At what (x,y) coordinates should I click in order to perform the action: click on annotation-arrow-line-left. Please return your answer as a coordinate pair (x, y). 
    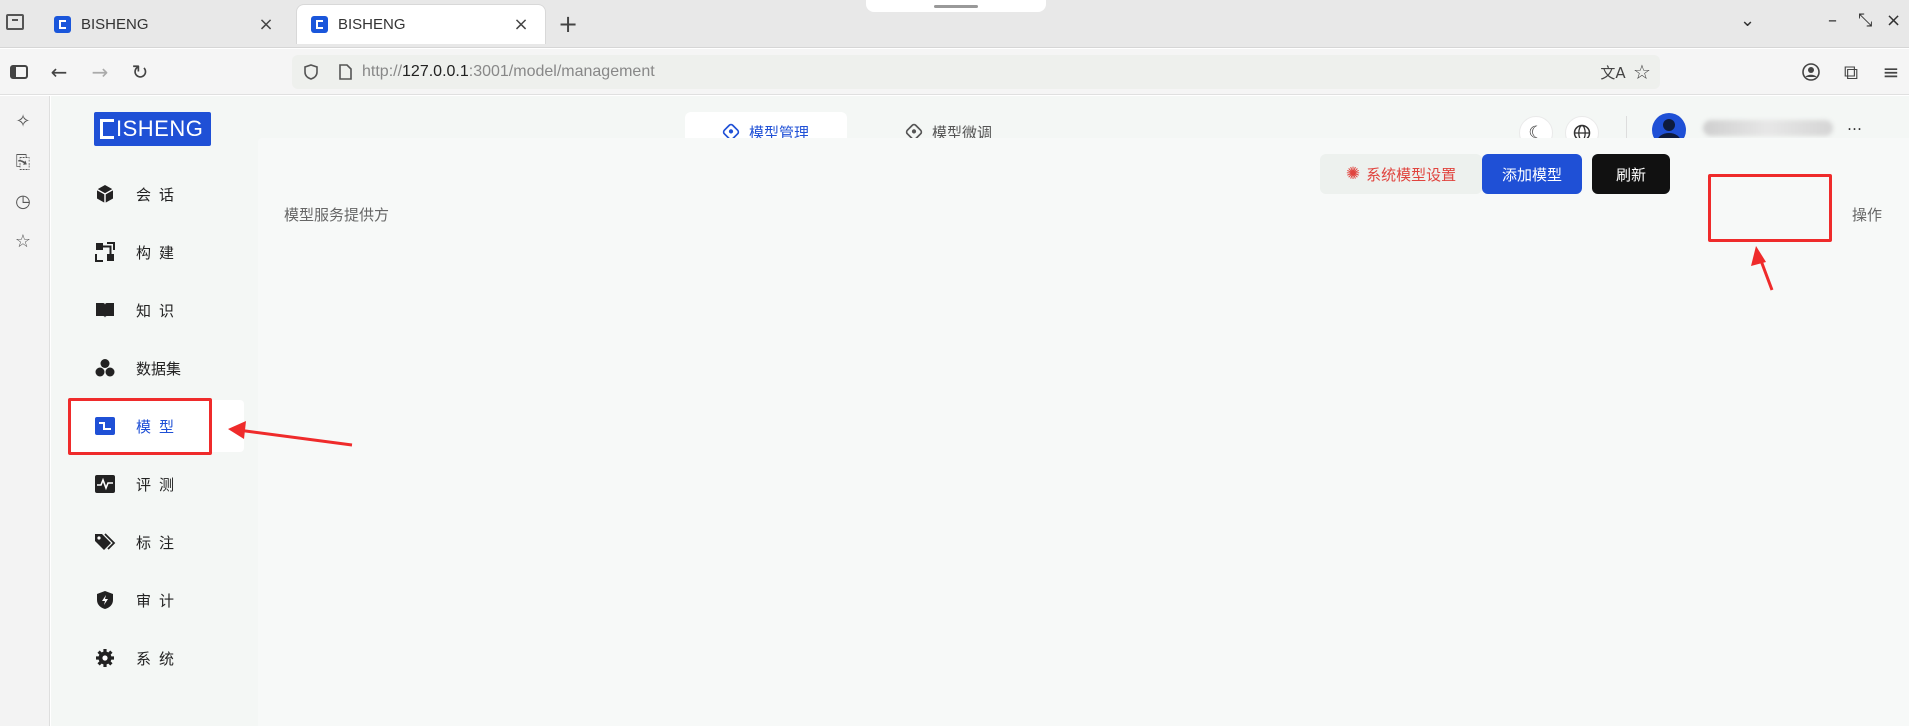
    Looking at the image, I should click on (295, 437).